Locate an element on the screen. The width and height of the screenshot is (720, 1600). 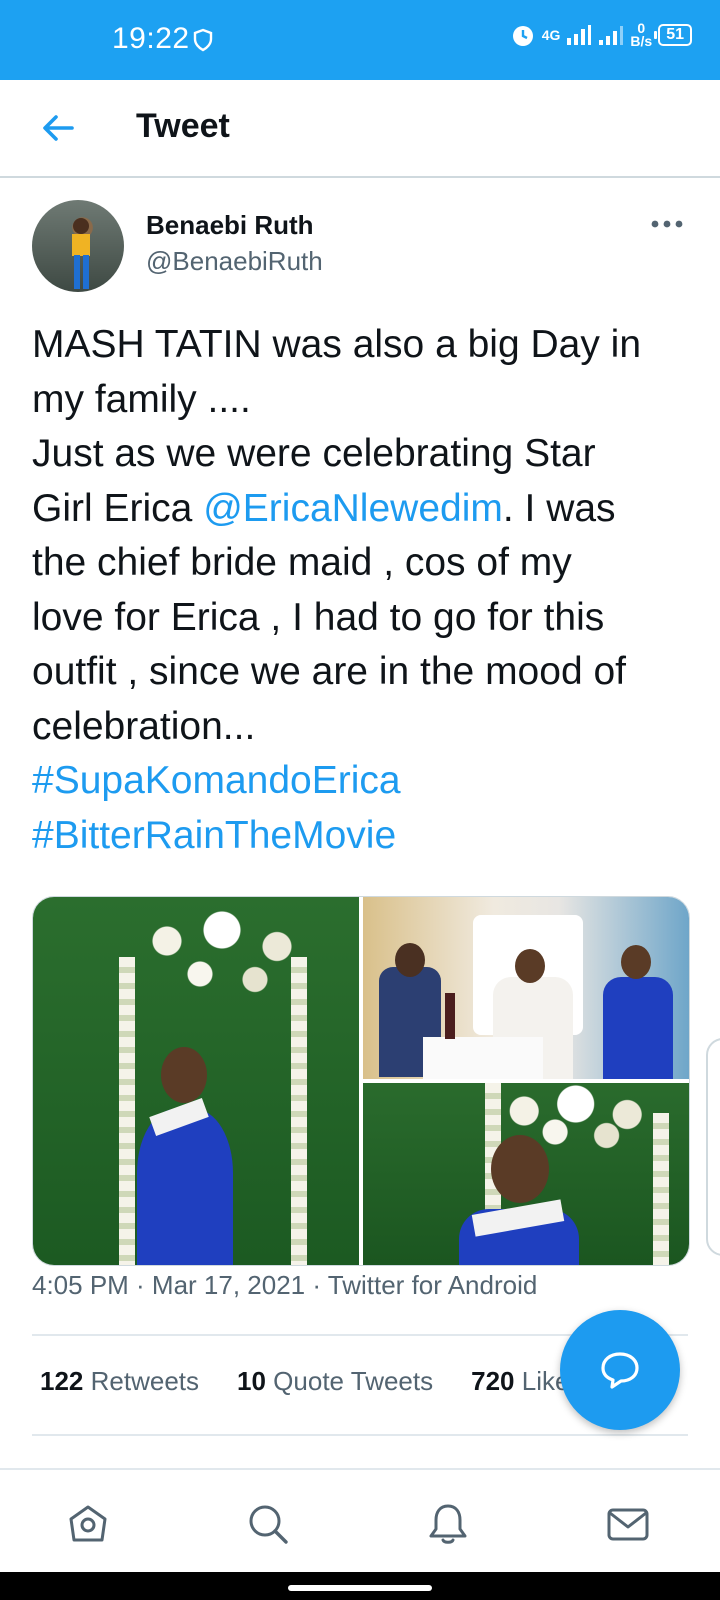
data-rate: 0 B/s is located at coordinates (641, 35).